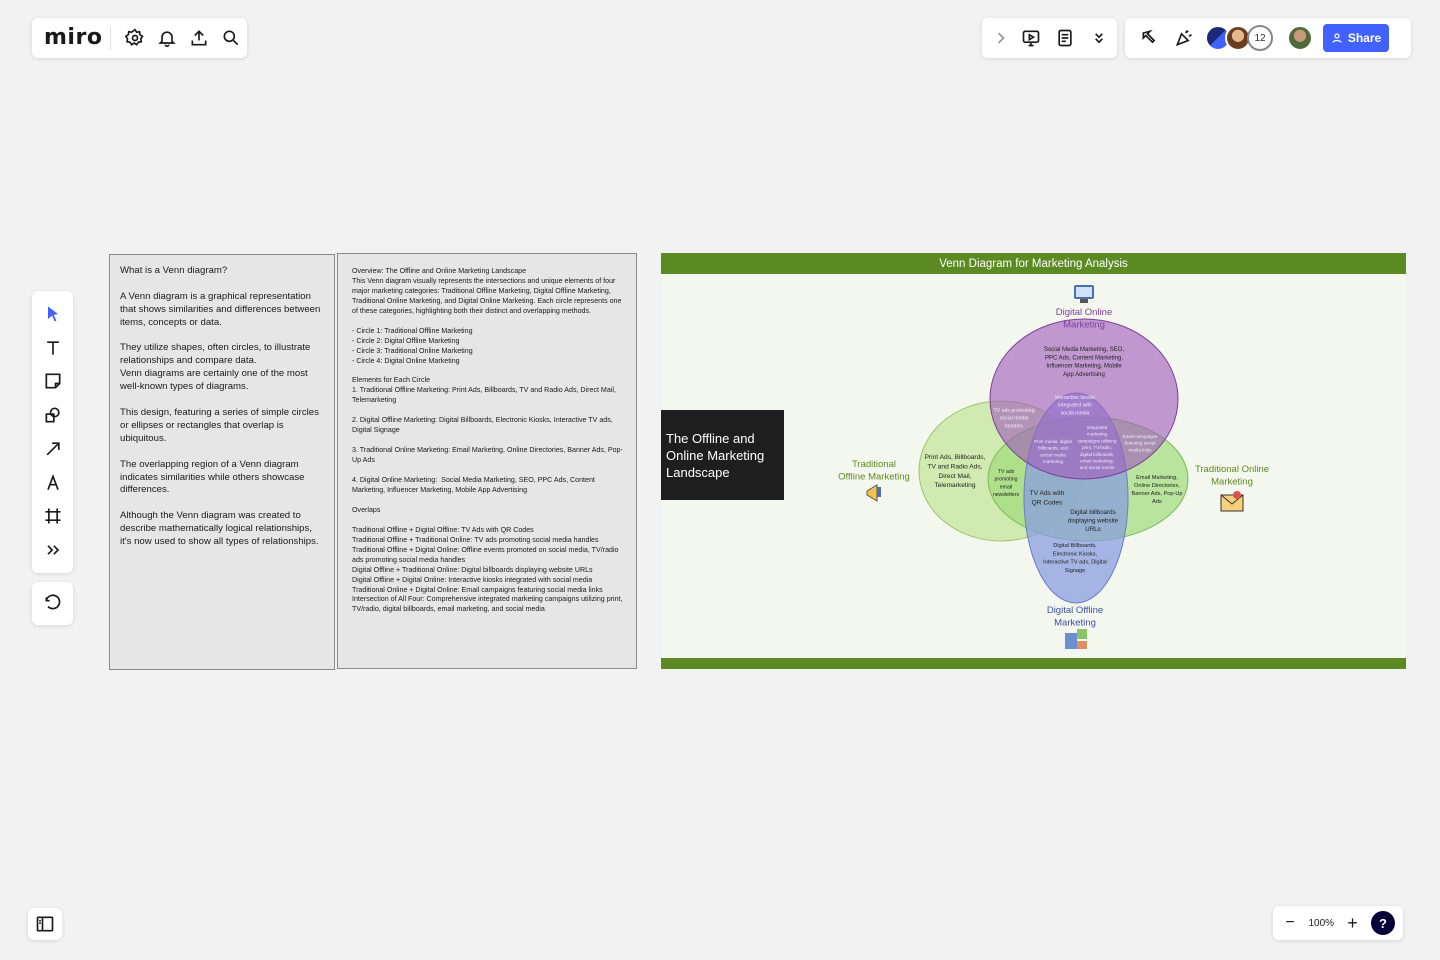 The image size is (1440, 960). I want to click on user-icon, so click(1337, 38).